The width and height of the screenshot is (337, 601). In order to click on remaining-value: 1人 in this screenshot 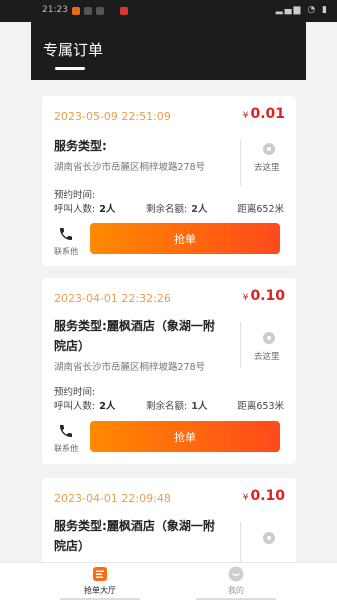, I will do `click(199, 406)`.